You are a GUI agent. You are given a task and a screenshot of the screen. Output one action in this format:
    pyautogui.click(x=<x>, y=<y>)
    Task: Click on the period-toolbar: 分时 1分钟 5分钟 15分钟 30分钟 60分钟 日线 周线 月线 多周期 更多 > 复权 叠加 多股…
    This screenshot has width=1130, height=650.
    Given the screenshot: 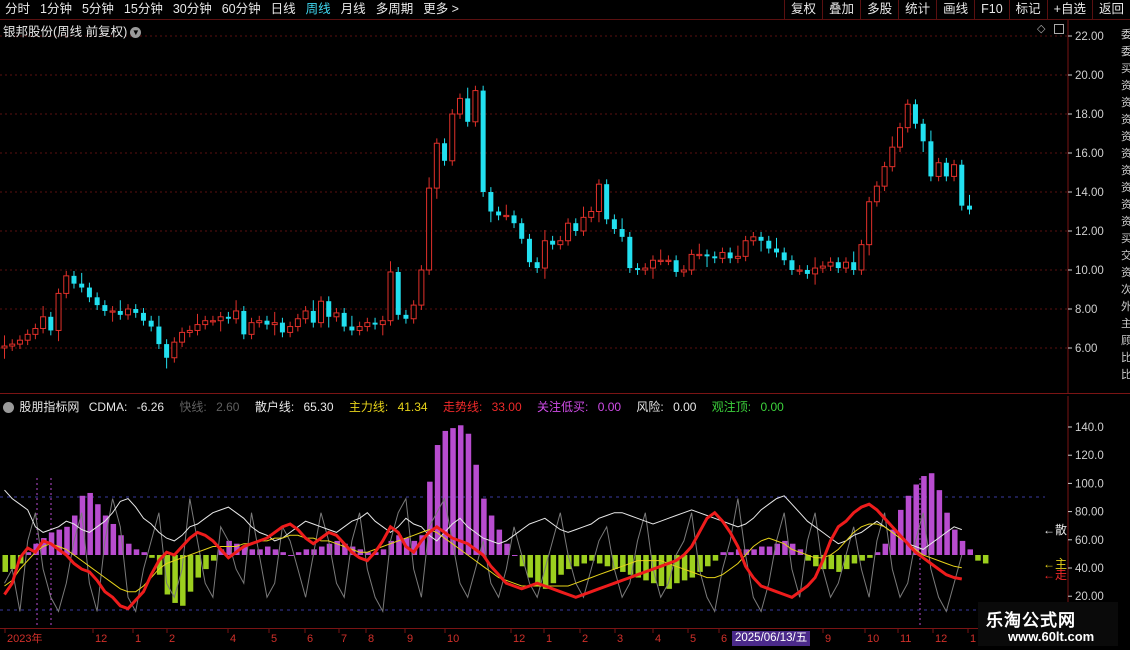 What is the action you would take?
    pyautogui.click(x=565, y=10)
    